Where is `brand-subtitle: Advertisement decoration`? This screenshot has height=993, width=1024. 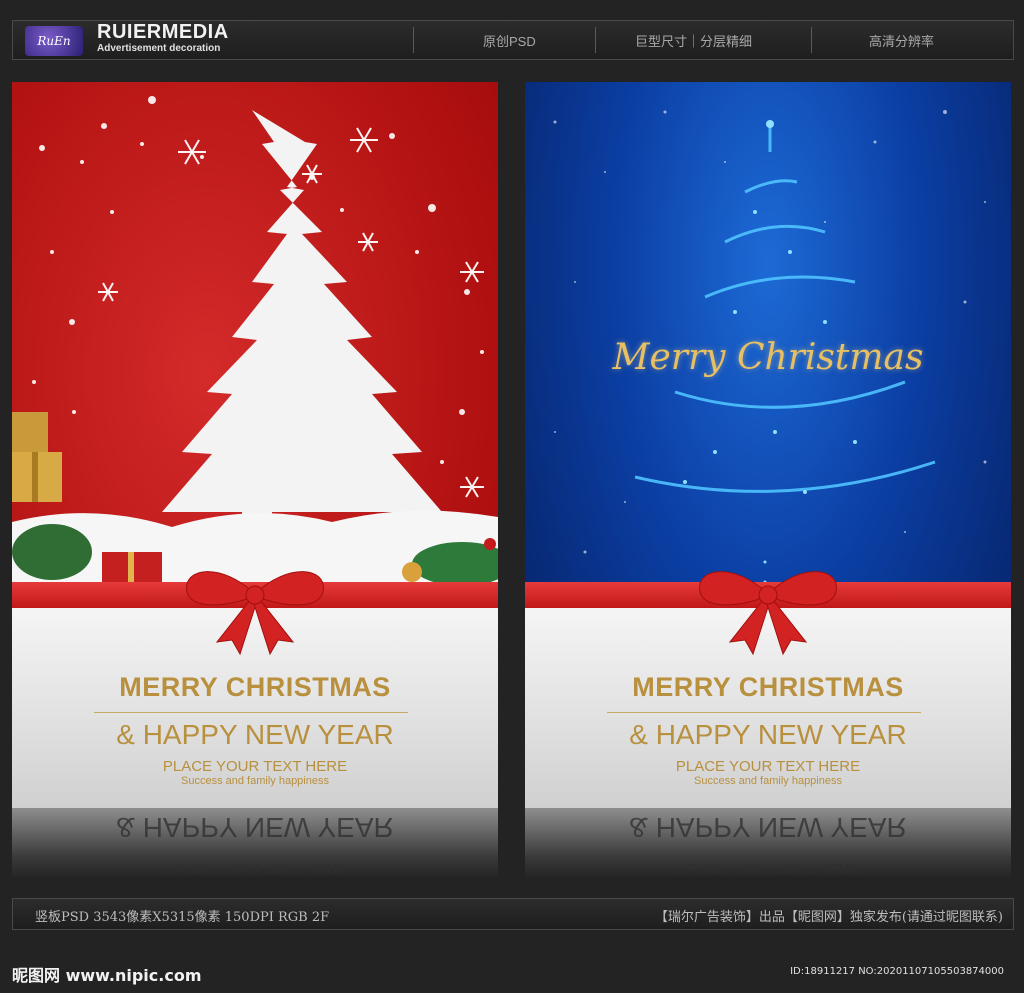
brand-subtitle: Advertisement decoration is located at coordinates (159, 48).